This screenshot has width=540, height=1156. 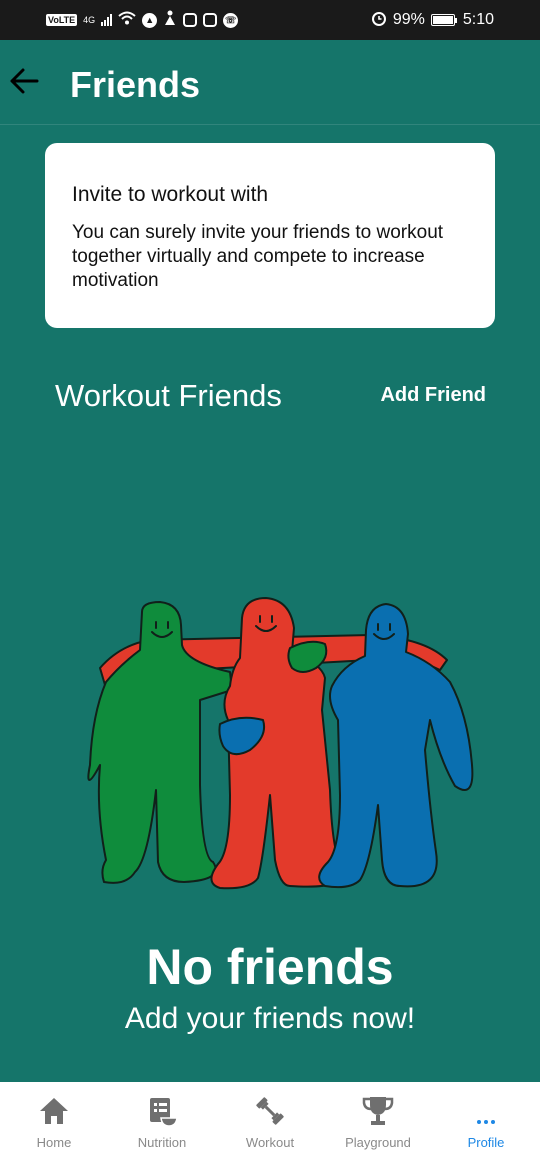 What do you see at coordinates (164, 1112) in the screenshot?
I see `nutrition-icon` at bounding box center [164, 1112].